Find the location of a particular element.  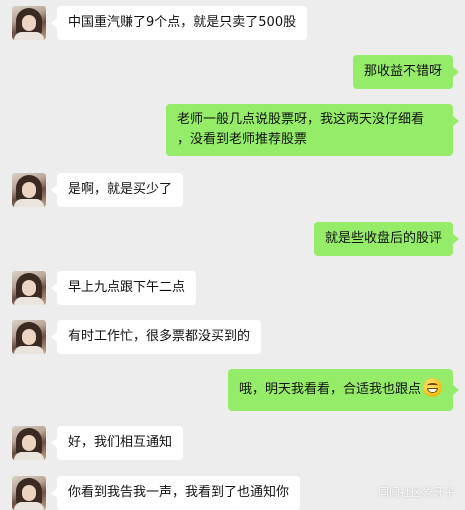

message-text: 是啊，就是买少了 is located at coordinates (120, 189).